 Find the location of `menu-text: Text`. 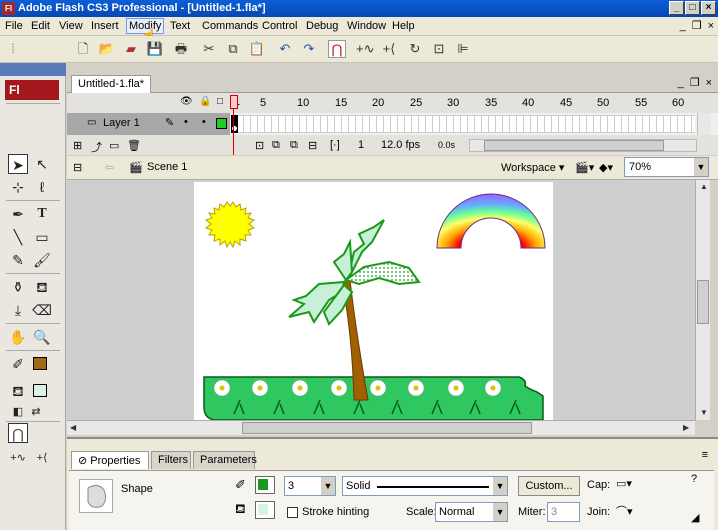

menu-text: Text is located at coordinates (180, 26).